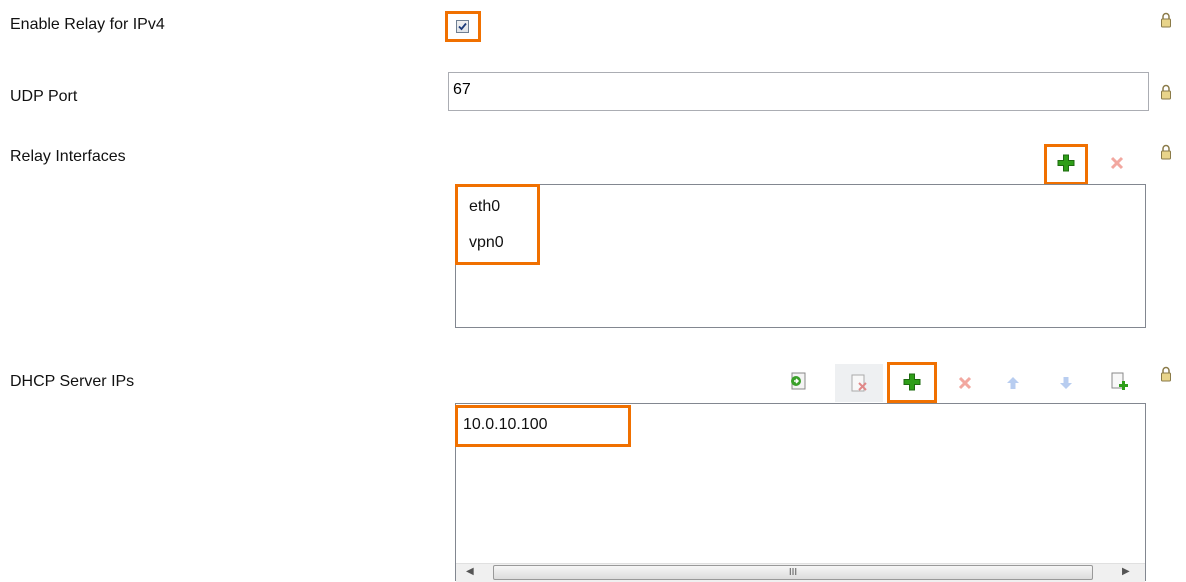 The width and height of the screenshot is (1186, 582). Describe the element at coordinates (800, 256) in the screenshot. I see `relay-interfaces-list` at that location.